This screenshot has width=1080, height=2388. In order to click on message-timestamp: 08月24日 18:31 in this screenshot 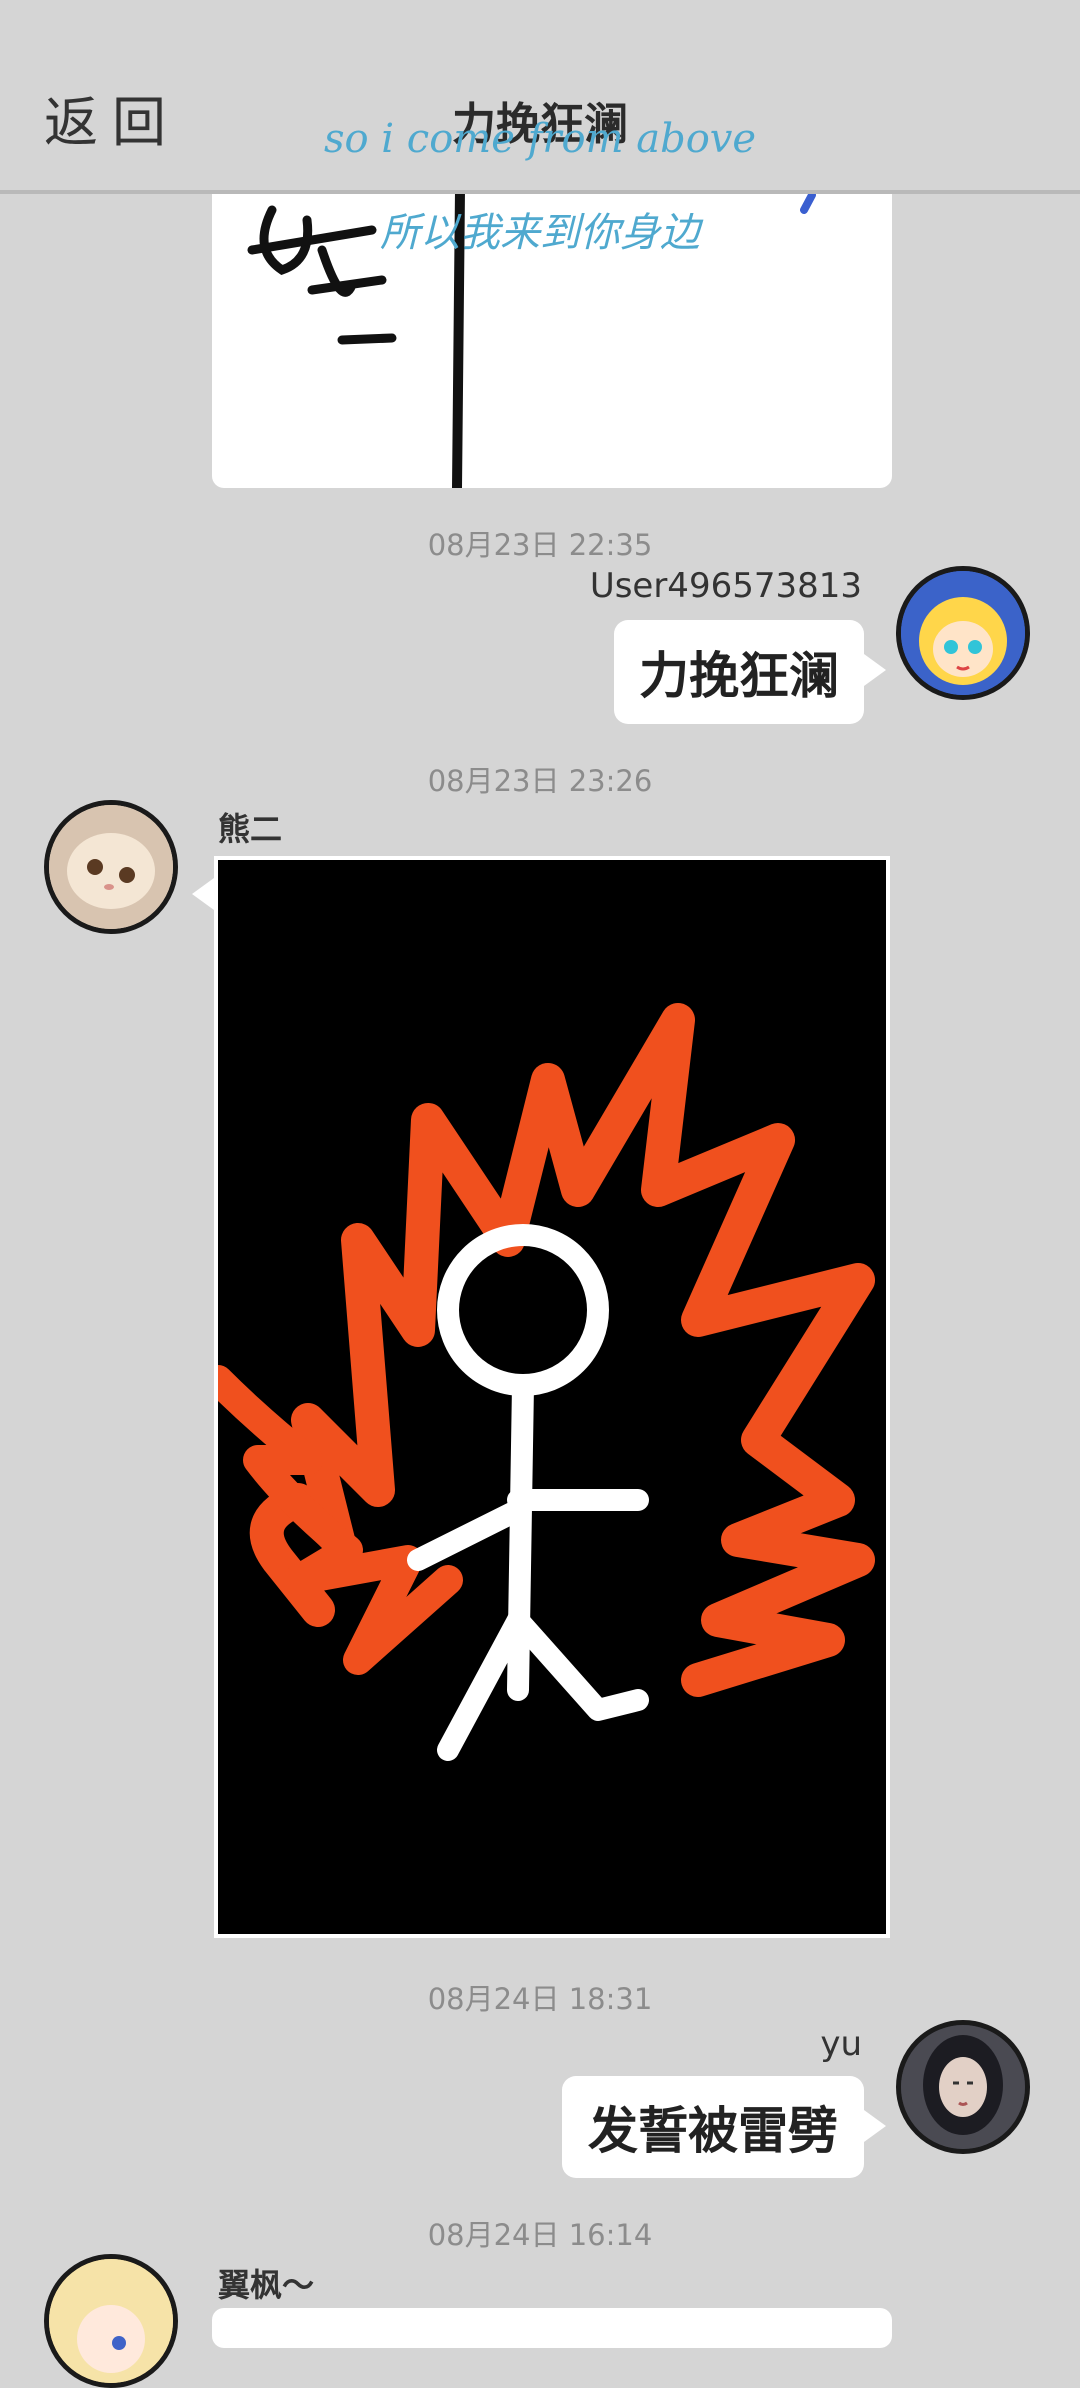, I will do `click(540, 1999)`.